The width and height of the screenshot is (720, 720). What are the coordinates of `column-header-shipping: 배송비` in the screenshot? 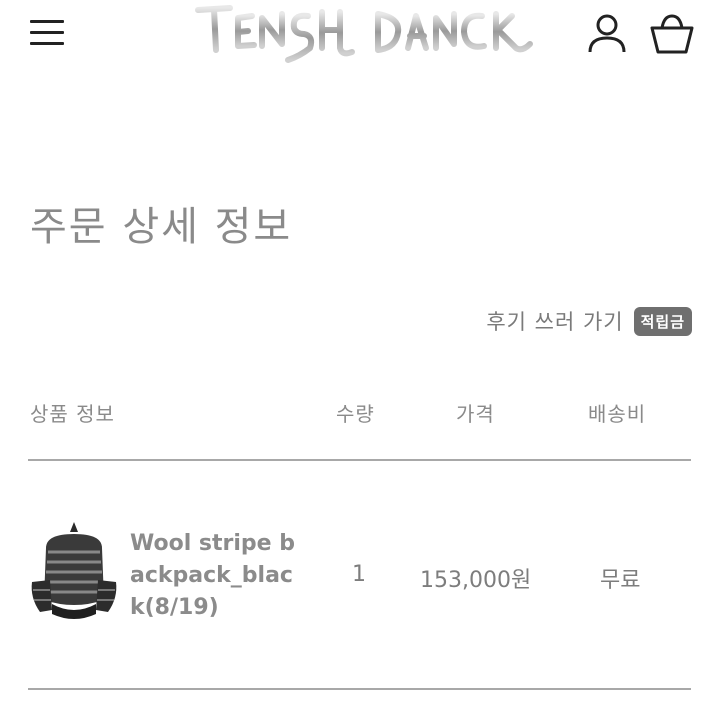 It's located at (617, 414).